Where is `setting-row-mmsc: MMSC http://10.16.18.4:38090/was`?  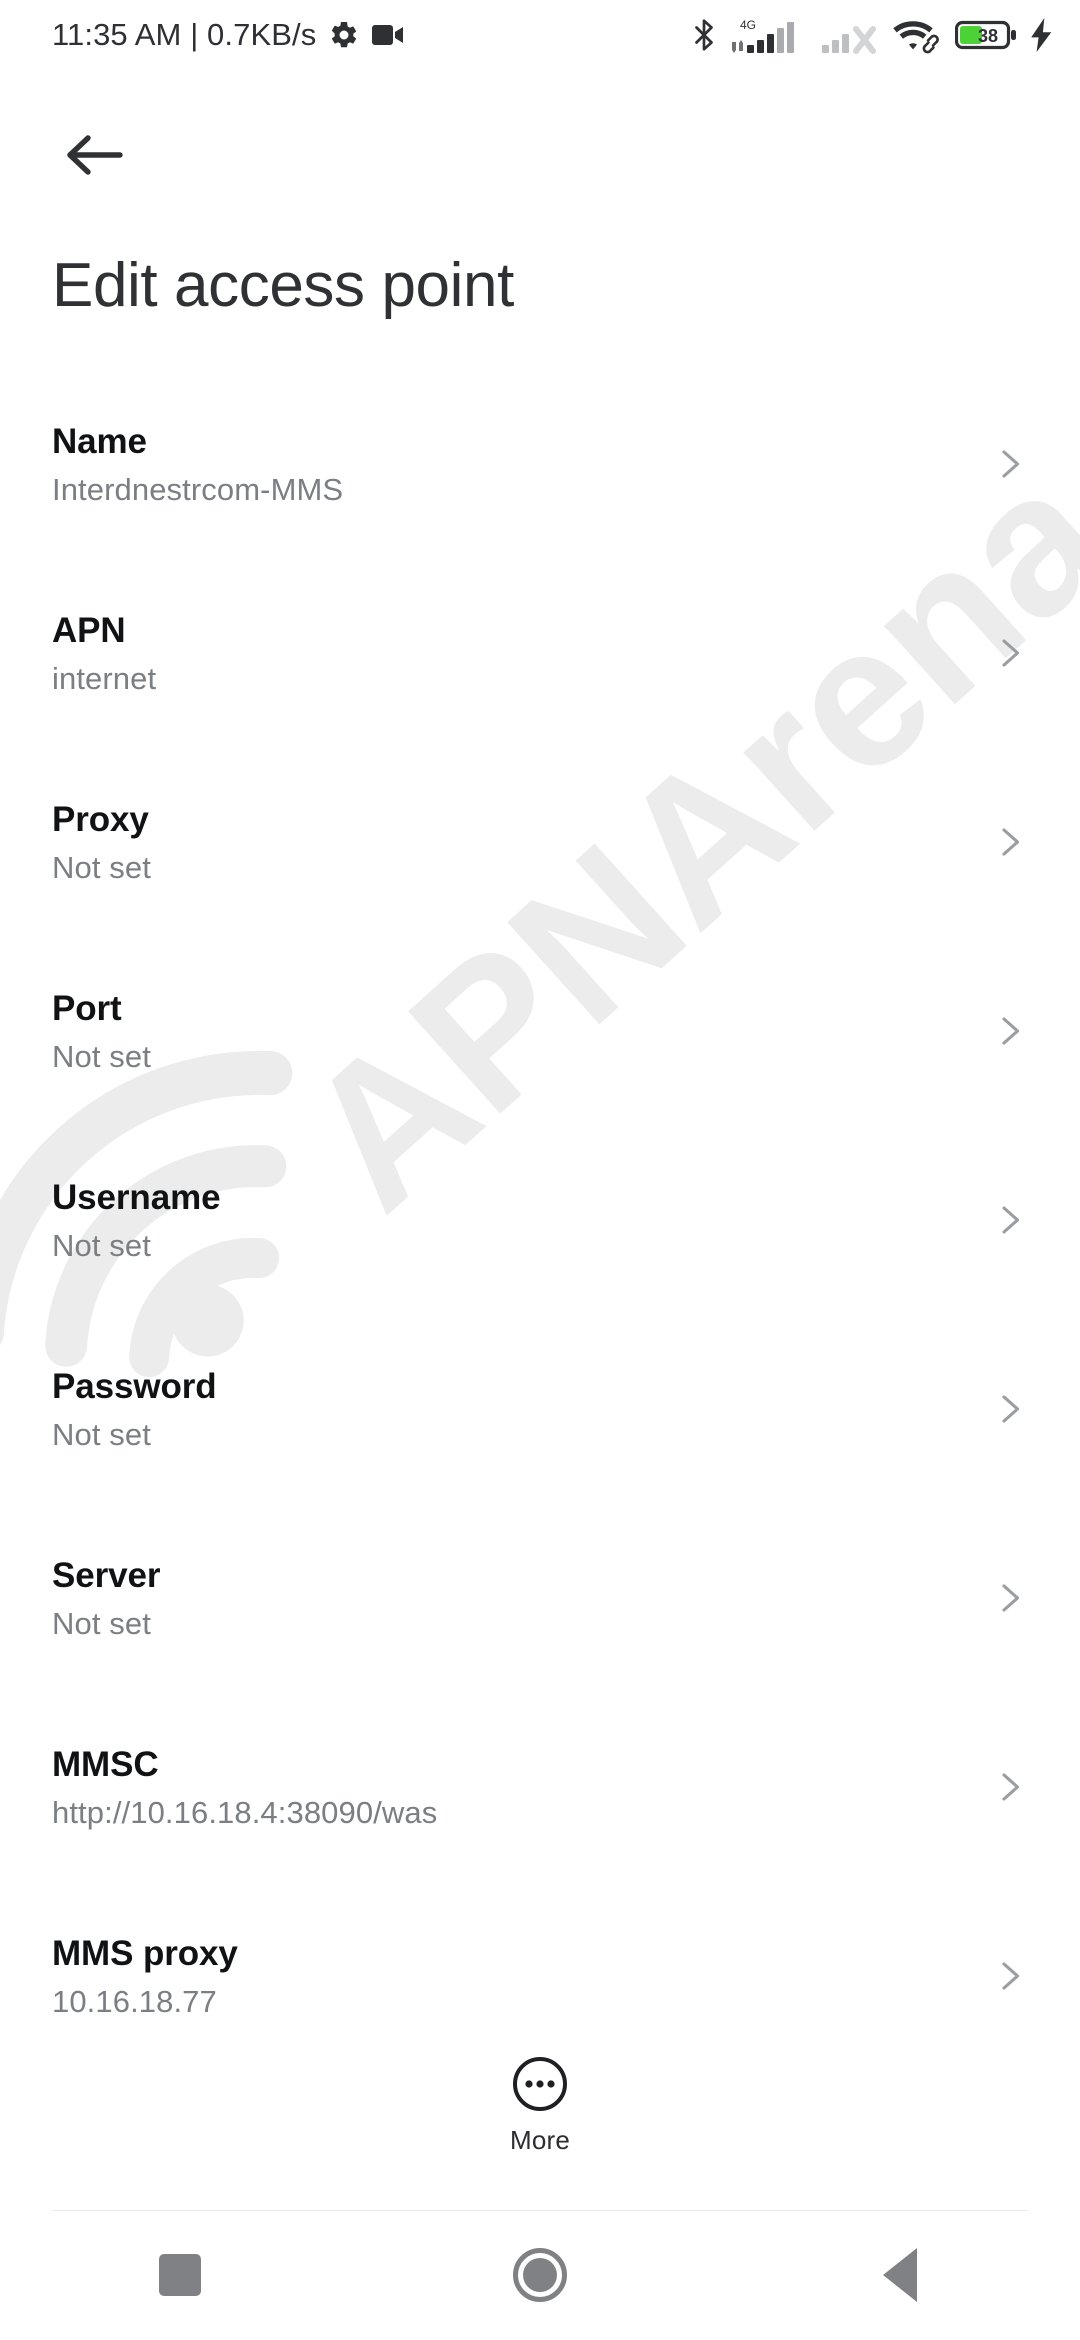 setting-row-mmsc: MMSC http://10.16.18.4:38090/was is located at coordinates (540, 1817).